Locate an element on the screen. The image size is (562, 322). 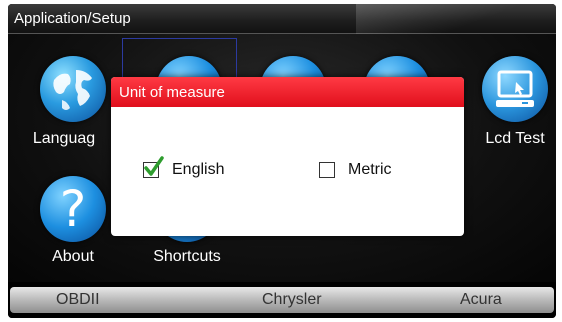
globe-icon is located at coordinates (73, 89).